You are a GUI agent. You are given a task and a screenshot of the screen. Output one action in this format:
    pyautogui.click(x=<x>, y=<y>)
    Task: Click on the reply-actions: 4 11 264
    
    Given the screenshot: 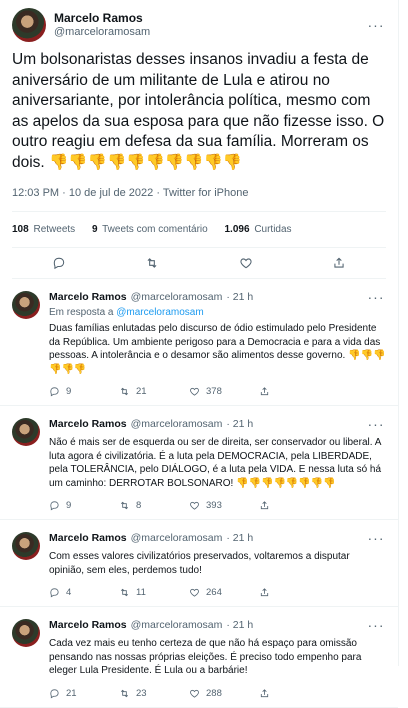 What is the action you would take?
    pyautogui.click(x=217, y=592)
    